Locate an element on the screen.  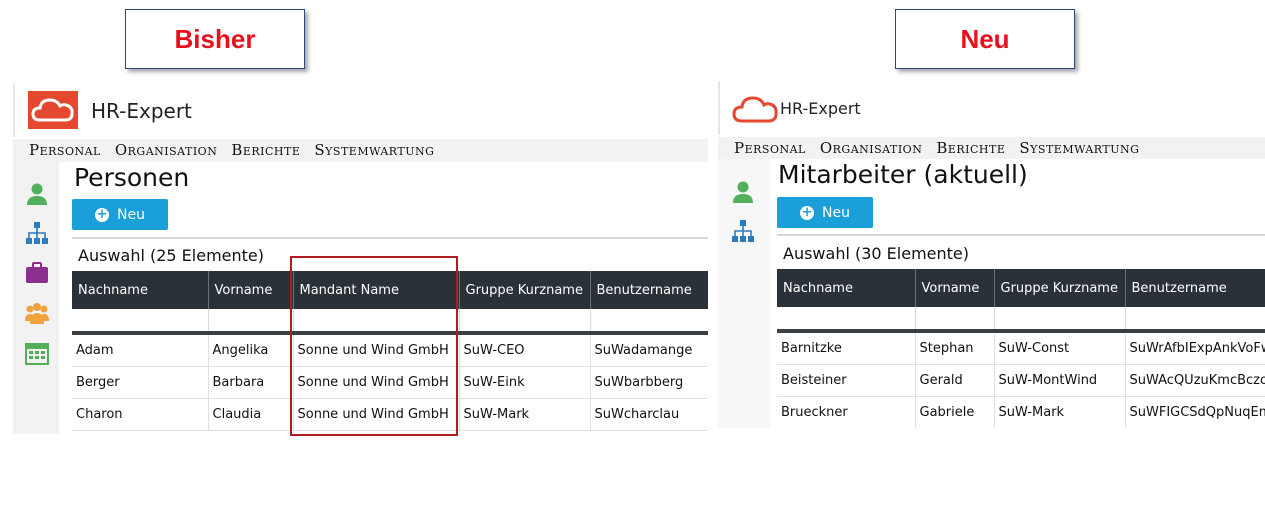
cell: Barnitzke is located at coordinates (846, 348).